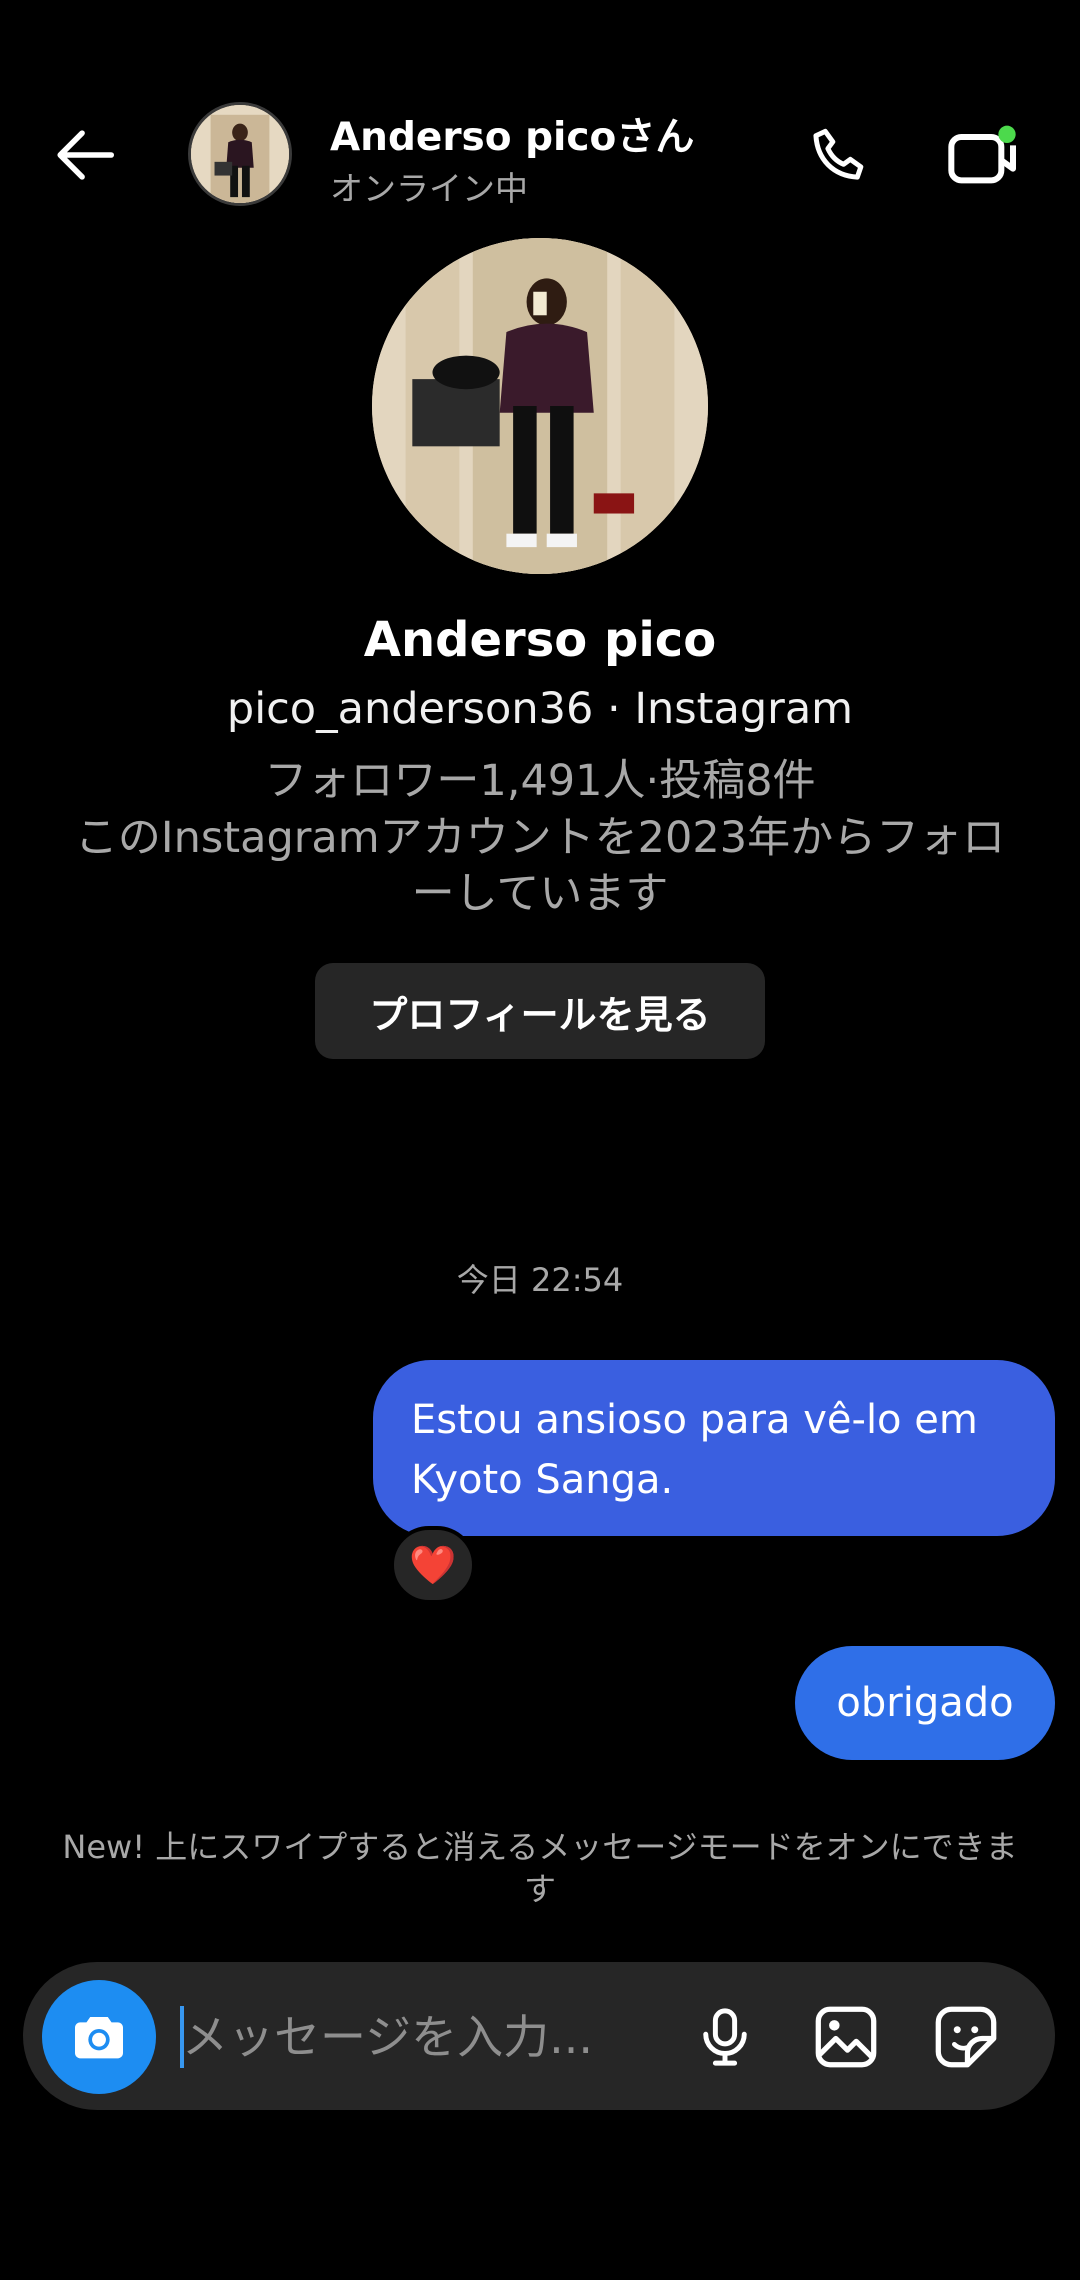  Describe the element at coordinates (540, 781) in the screenshot. I see `profile-stats: フォロワー1,491人·投稿8件` at that location.